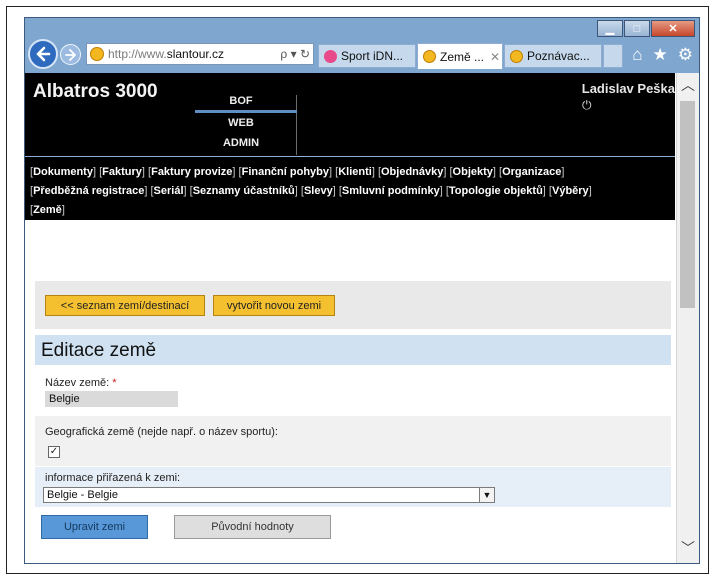  Describe the element at coordinates (391, 191) in the screenshot. I see `menu-item-smluvni-podminky: Smluvní podmínky` at that location.